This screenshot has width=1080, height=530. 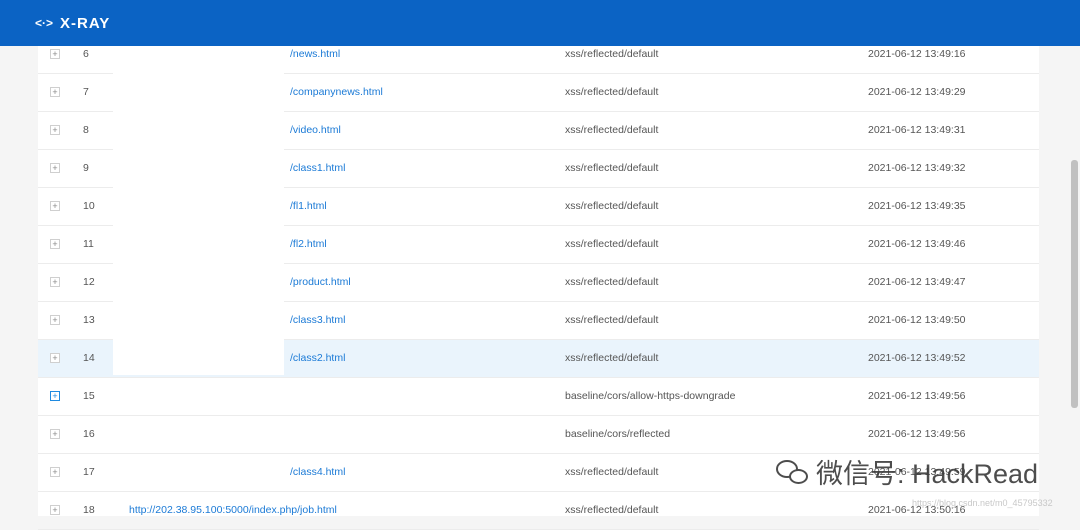 I want to click on xray-logo-icon: <·>, so click(x=44, y=23).